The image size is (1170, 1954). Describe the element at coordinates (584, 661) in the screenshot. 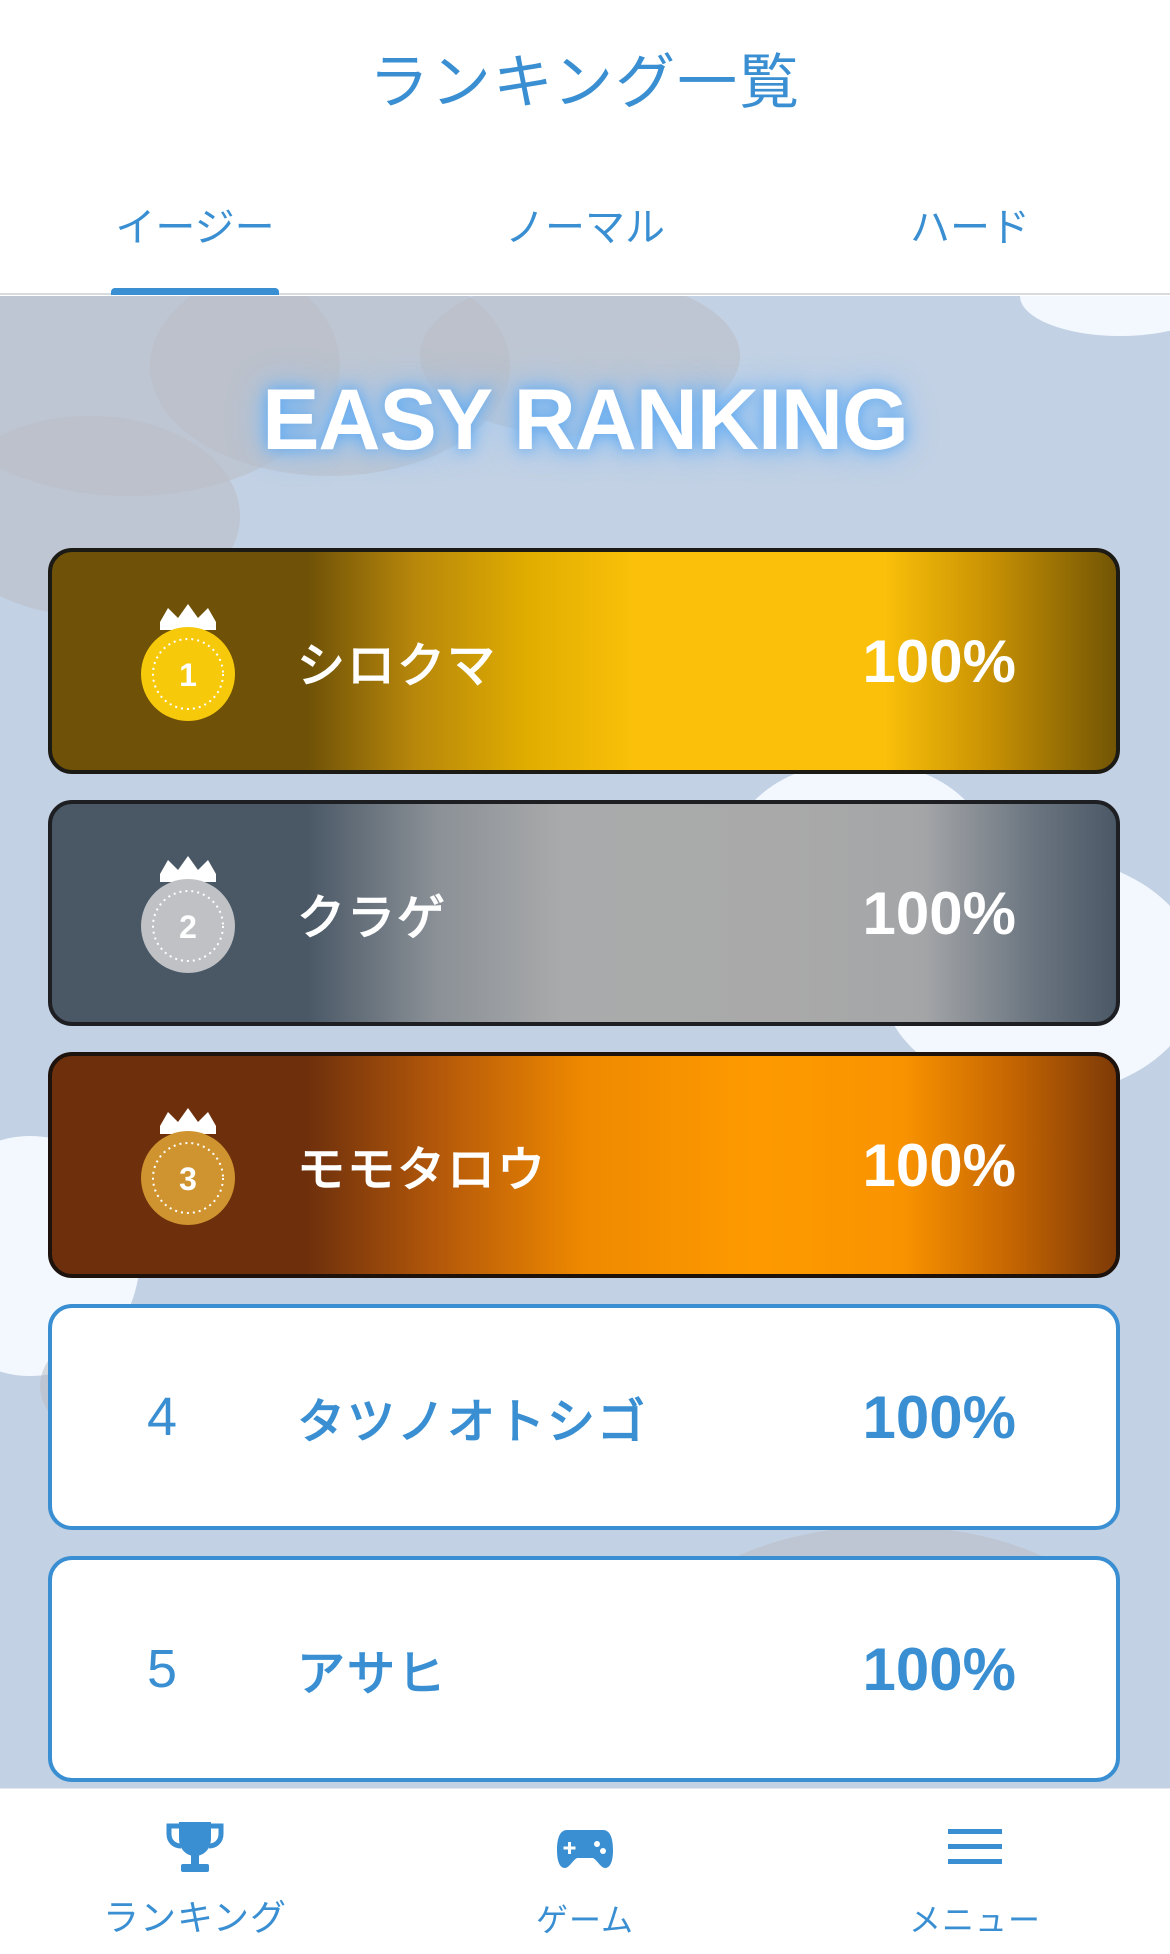

I see `ranking-row-1: 1 シロクマ 100%` at that location.